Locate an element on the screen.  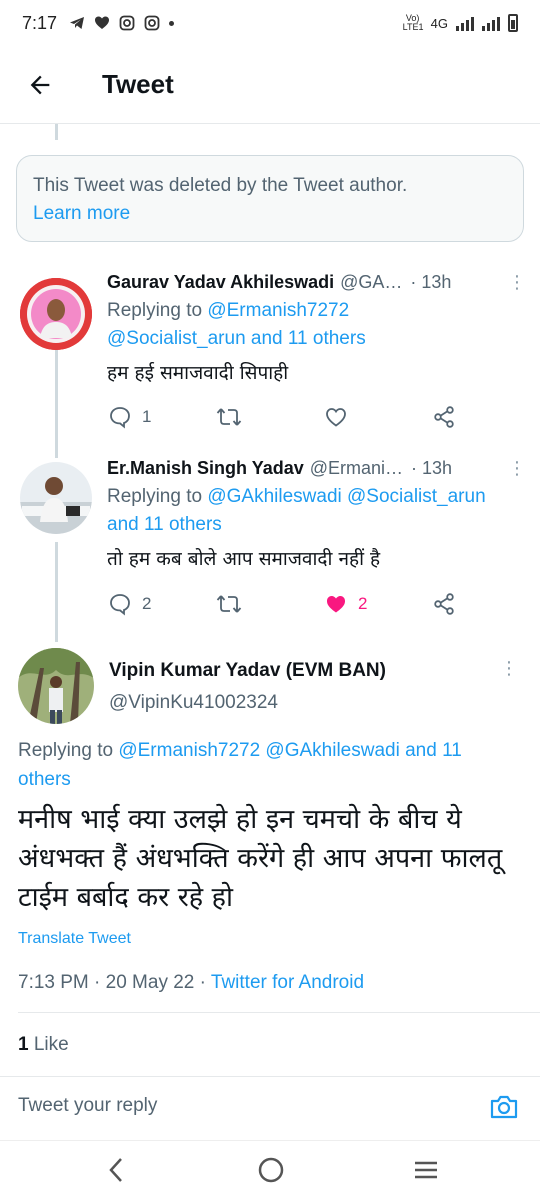
system-nav-bar is located at coordinates (270, 1170).